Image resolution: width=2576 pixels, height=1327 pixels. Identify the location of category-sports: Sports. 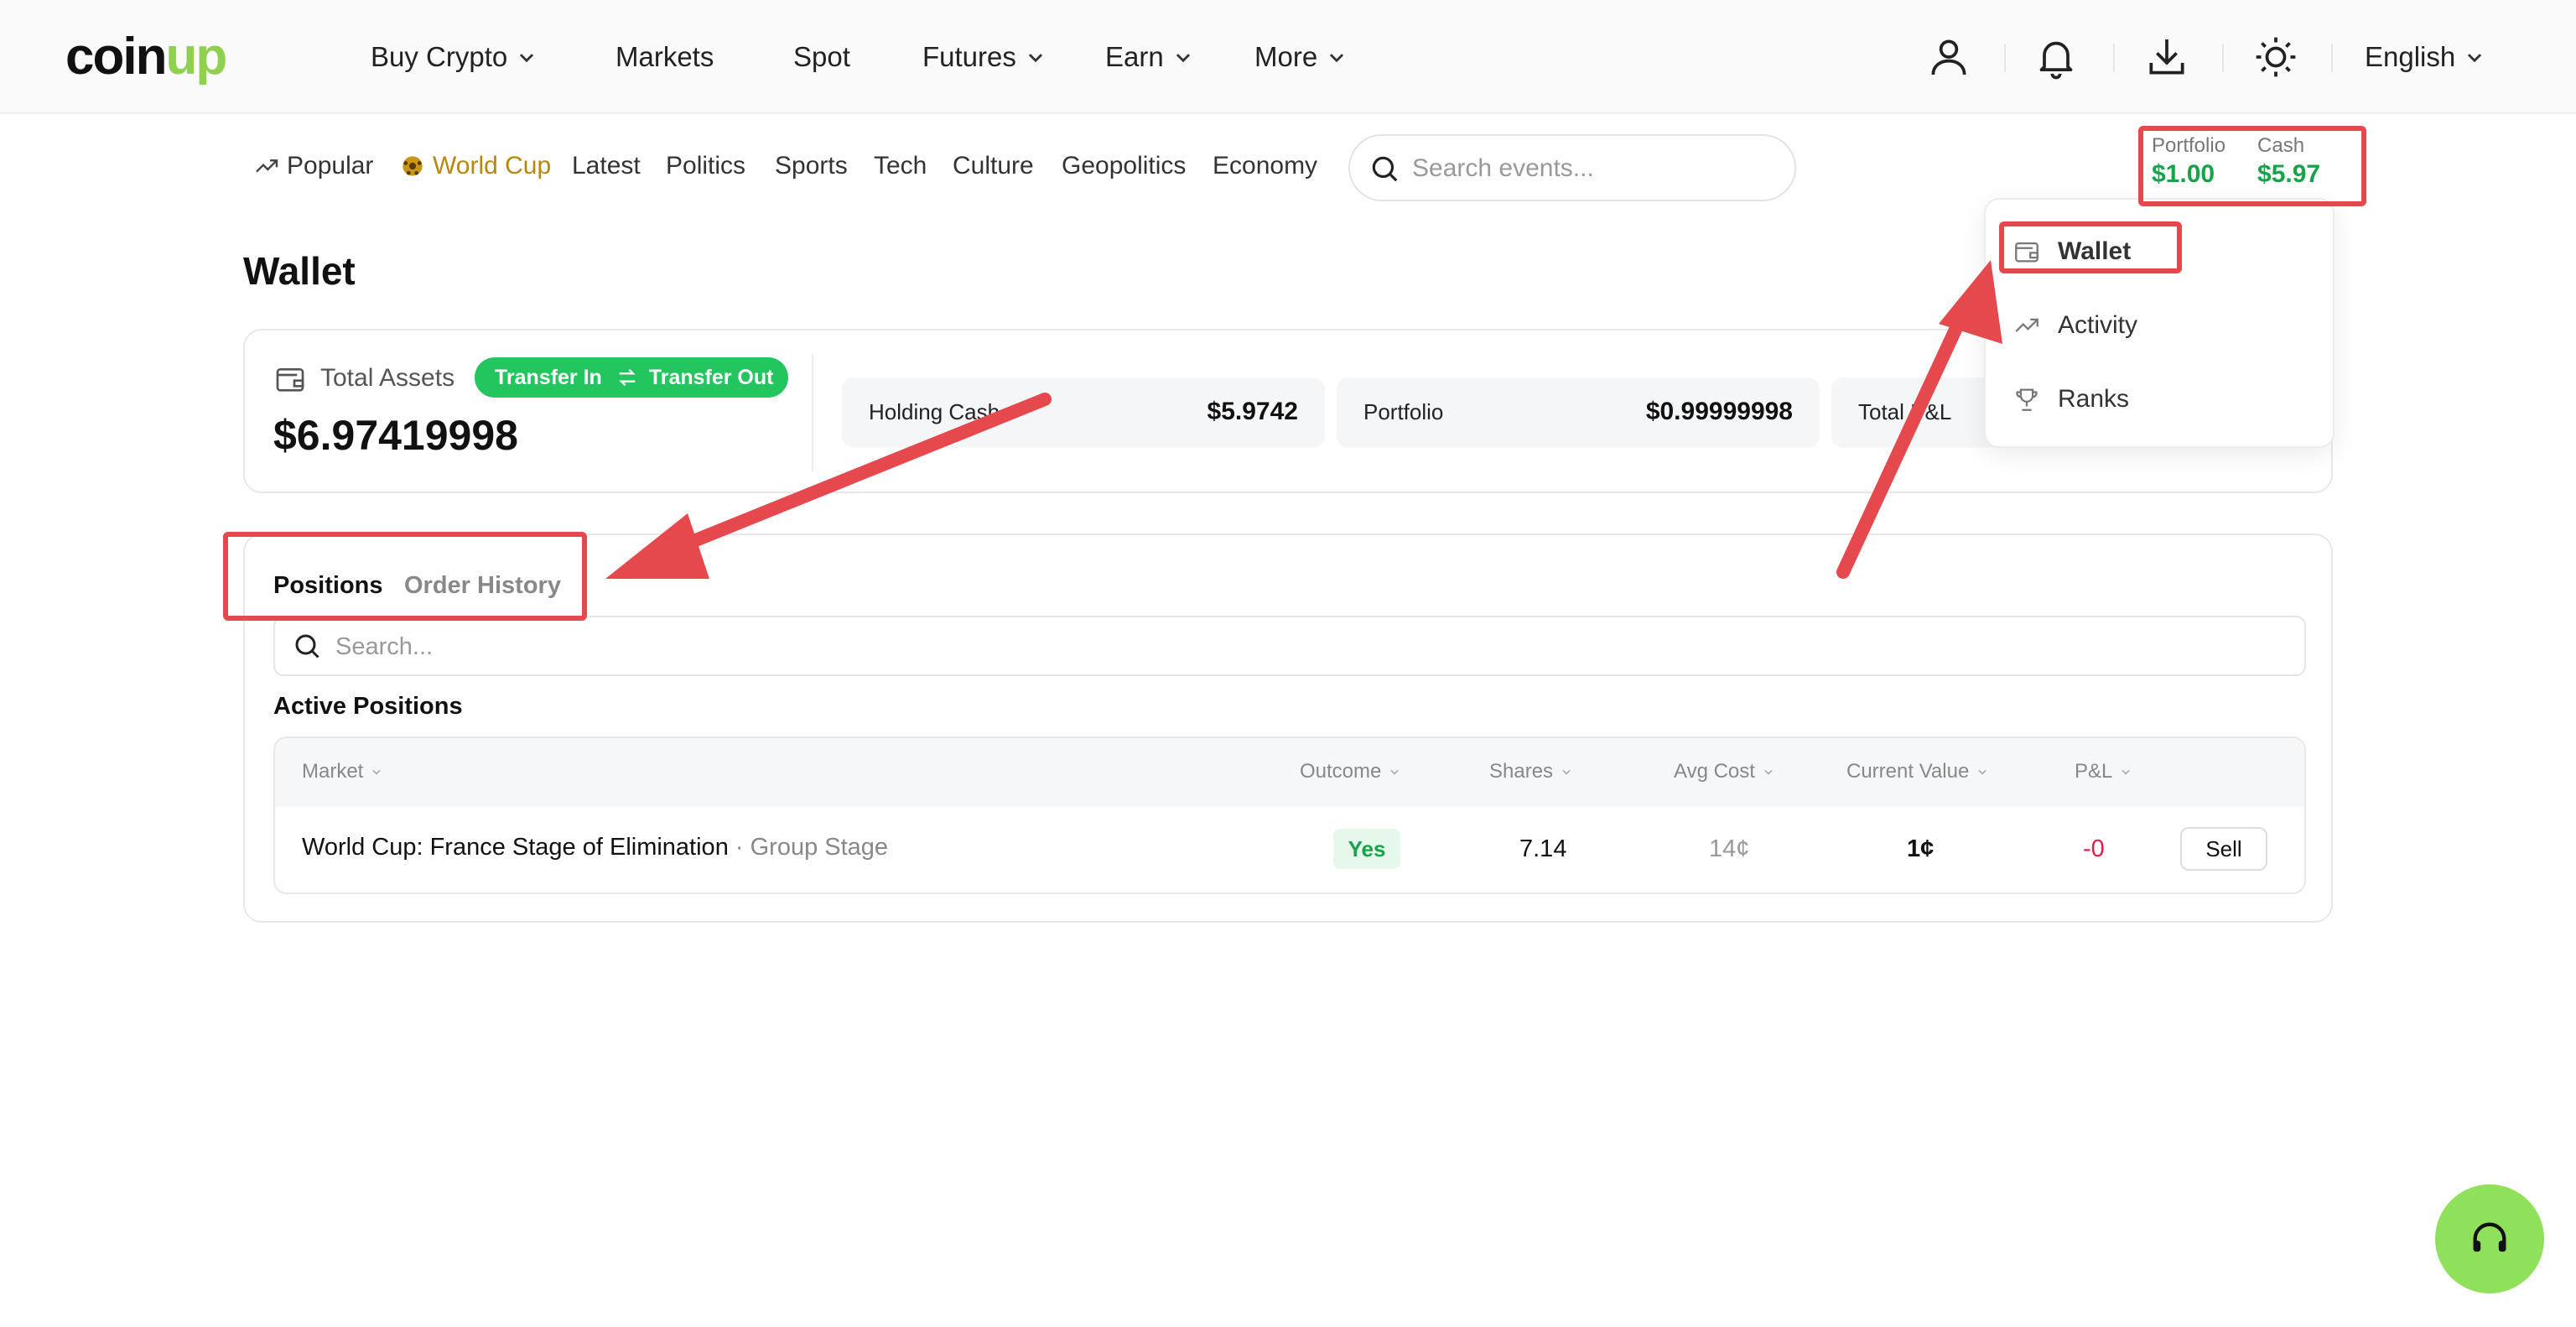
(811, 166).